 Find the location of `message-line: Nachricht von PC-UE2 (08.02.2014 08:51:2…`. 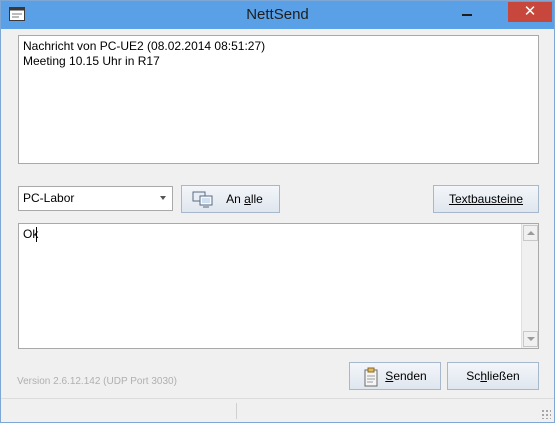

message-line: Nachricht von PC-UE2 (08.02.2014 08:51:2… is located at coordinates (144, 46).